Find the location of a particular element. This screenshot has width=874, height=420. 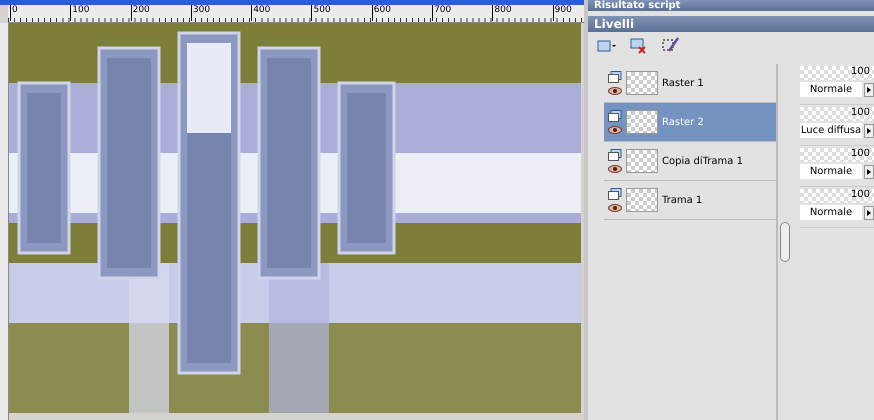

layer-row: Trama 1 is located at coordinates (690, 200).